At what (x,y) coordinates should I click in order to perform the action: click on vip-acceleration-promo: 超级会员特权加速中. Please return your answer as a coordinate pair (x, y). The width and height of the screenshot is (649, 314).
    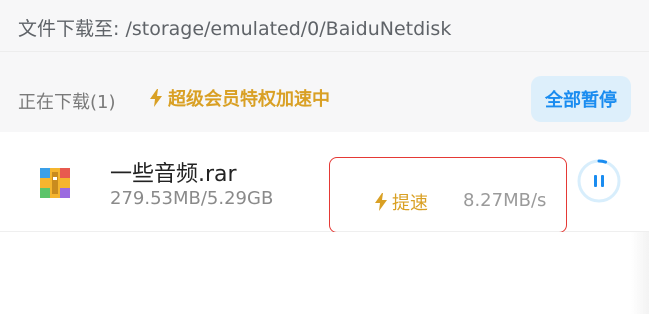
    Looking at the image, I should click on (240, 98).